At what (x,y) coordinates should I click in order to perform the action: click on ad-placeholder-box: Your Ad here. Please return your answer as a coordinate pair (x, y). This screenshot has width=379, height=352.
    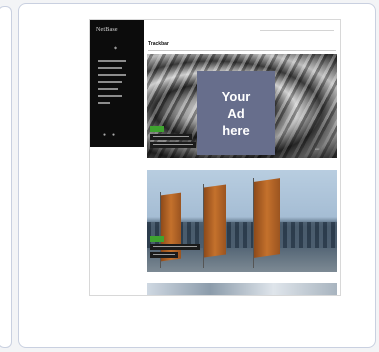
    Looking at the image, I should click on (236, 113).